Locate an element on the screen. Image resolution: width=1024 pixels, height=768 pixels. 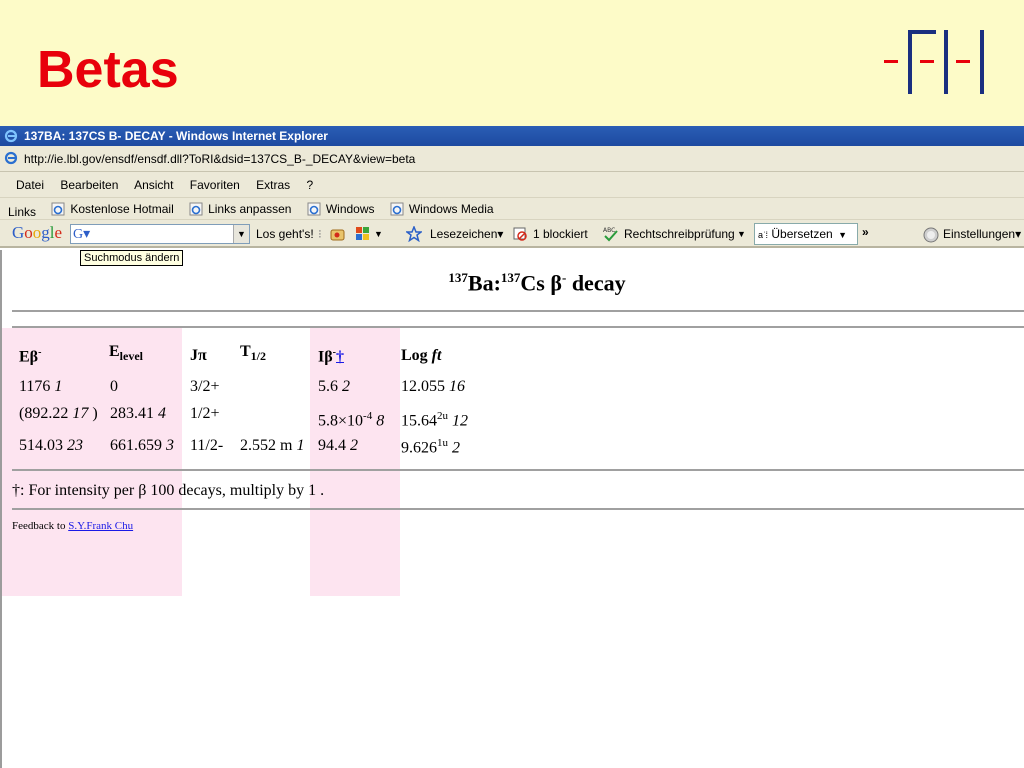
link-hotmail: Kostenlose Hotmail is located at coordinates (112, 209).